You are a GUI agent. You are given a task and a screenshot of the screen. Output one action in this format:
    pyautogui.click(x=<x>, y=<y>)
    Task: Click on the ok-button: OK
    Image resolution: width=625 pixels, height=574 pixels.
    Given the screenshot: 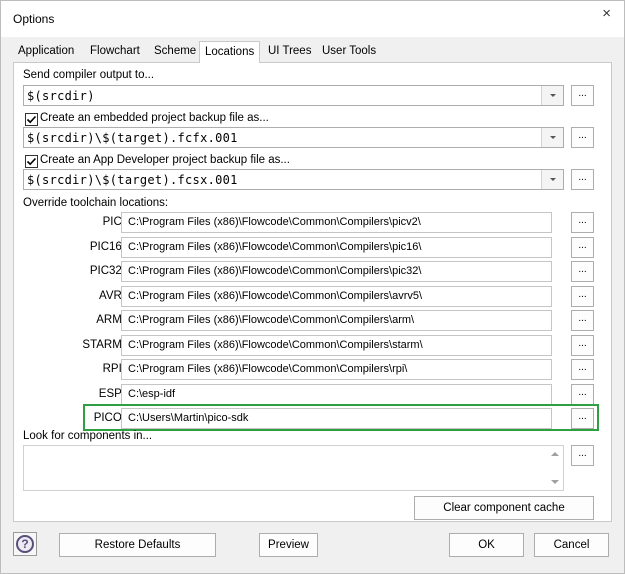 What is the action you would take?
    pyautogui.click(x=486, y=545)
    